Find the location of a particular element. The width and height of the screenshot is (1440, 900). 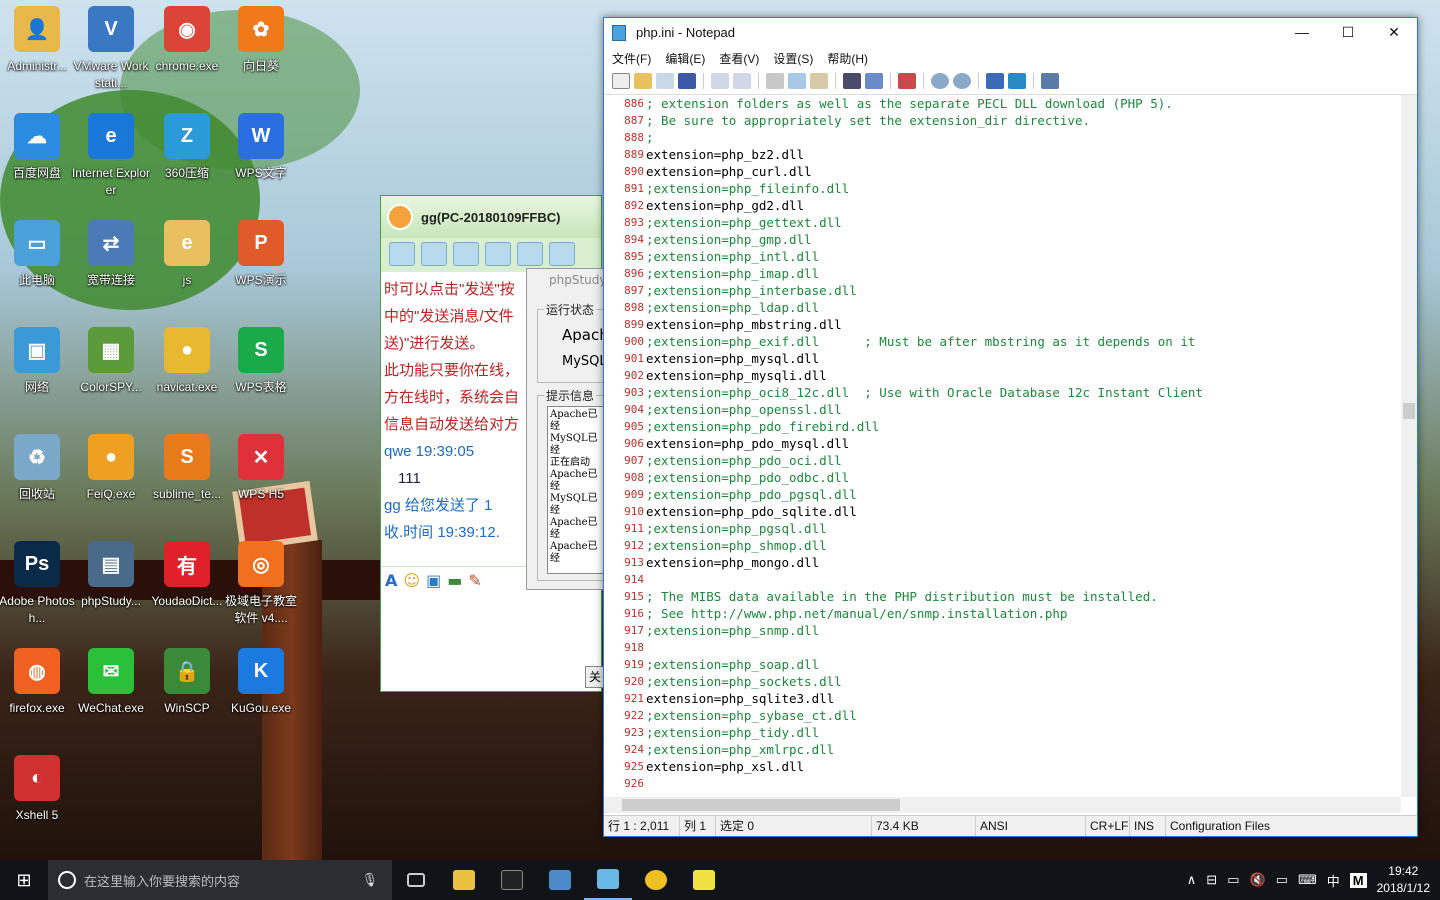

notepad-taskbar-icon is located at coordinates (608, 880).